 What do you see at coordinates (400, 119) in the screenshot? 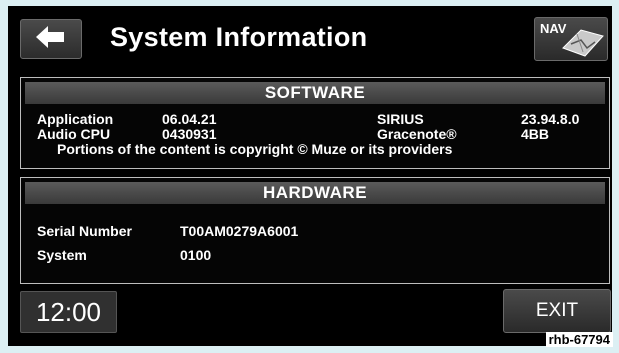
I see `sirius-label: SIRIUS` at bounding box center [400, 119].